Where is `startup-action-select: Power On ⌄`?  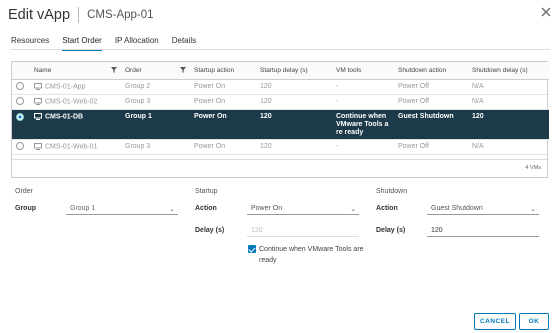 startup-action-select: Power On ⌄ is located at coordinates (303, 209).